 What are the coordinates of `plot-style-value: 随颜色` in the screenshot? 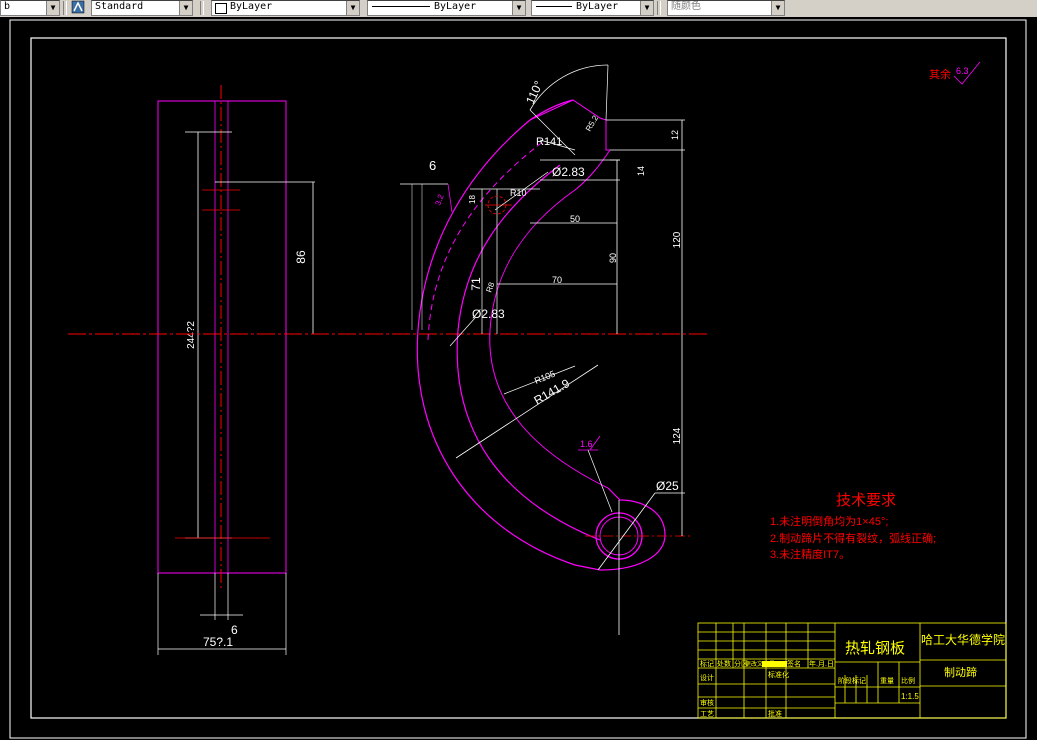 It's located at (686, 6).